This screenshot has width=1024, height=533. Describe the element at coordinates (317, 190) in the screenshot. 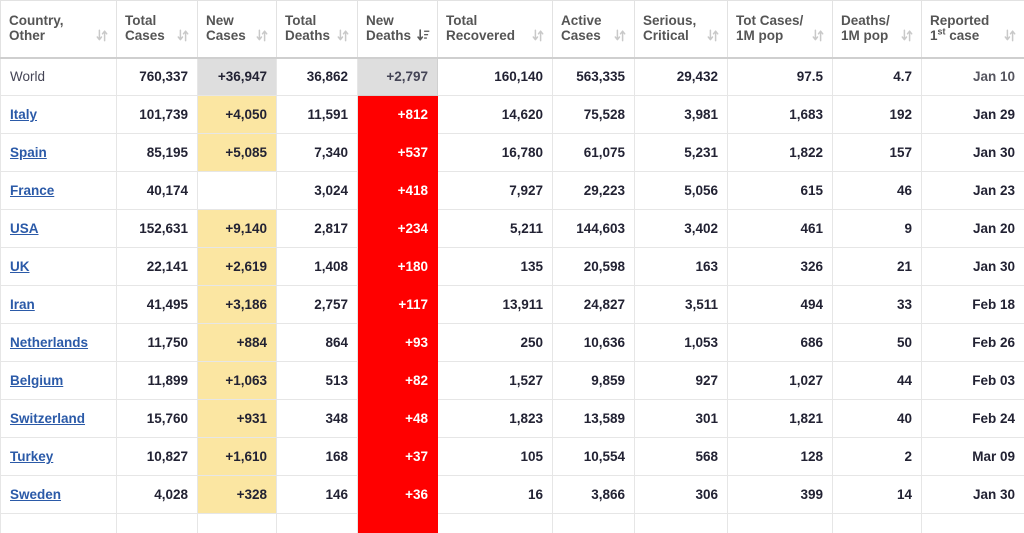

I see `cell-total_deaths: 3,024` at that location.